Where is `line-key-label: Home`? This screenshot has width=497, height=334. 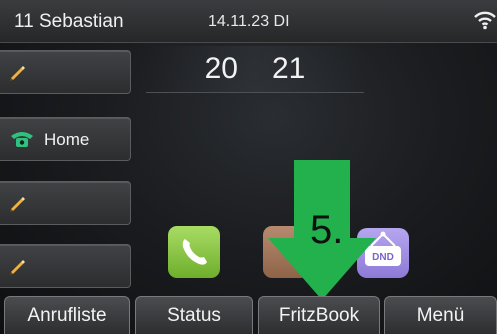
line-key-label: Home is located at coordinates (67, 139).